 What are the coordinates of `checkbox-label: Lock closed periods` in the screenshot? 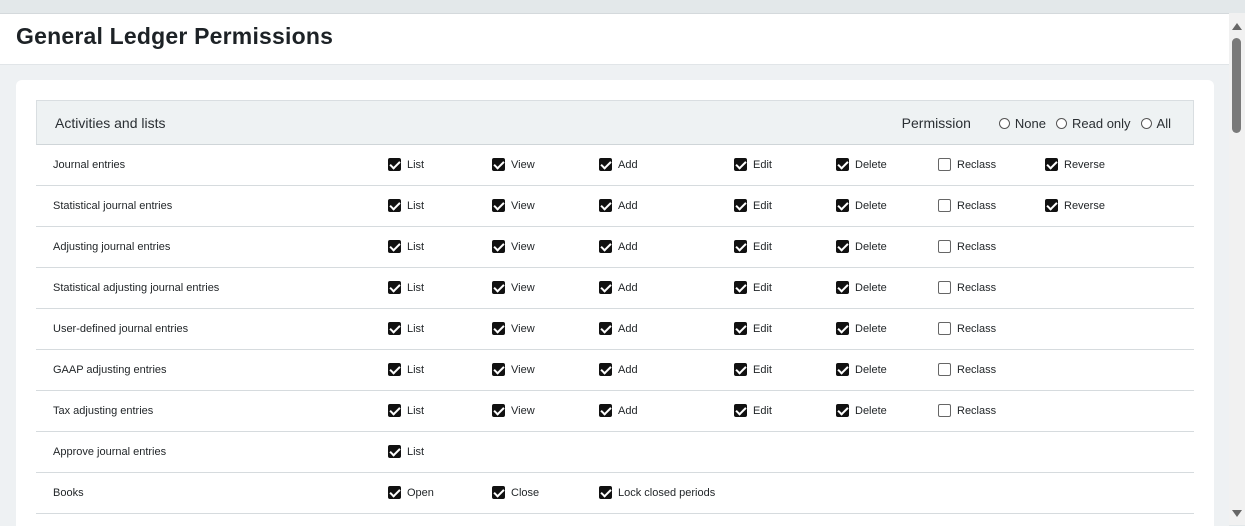 It's located at (667, 493).